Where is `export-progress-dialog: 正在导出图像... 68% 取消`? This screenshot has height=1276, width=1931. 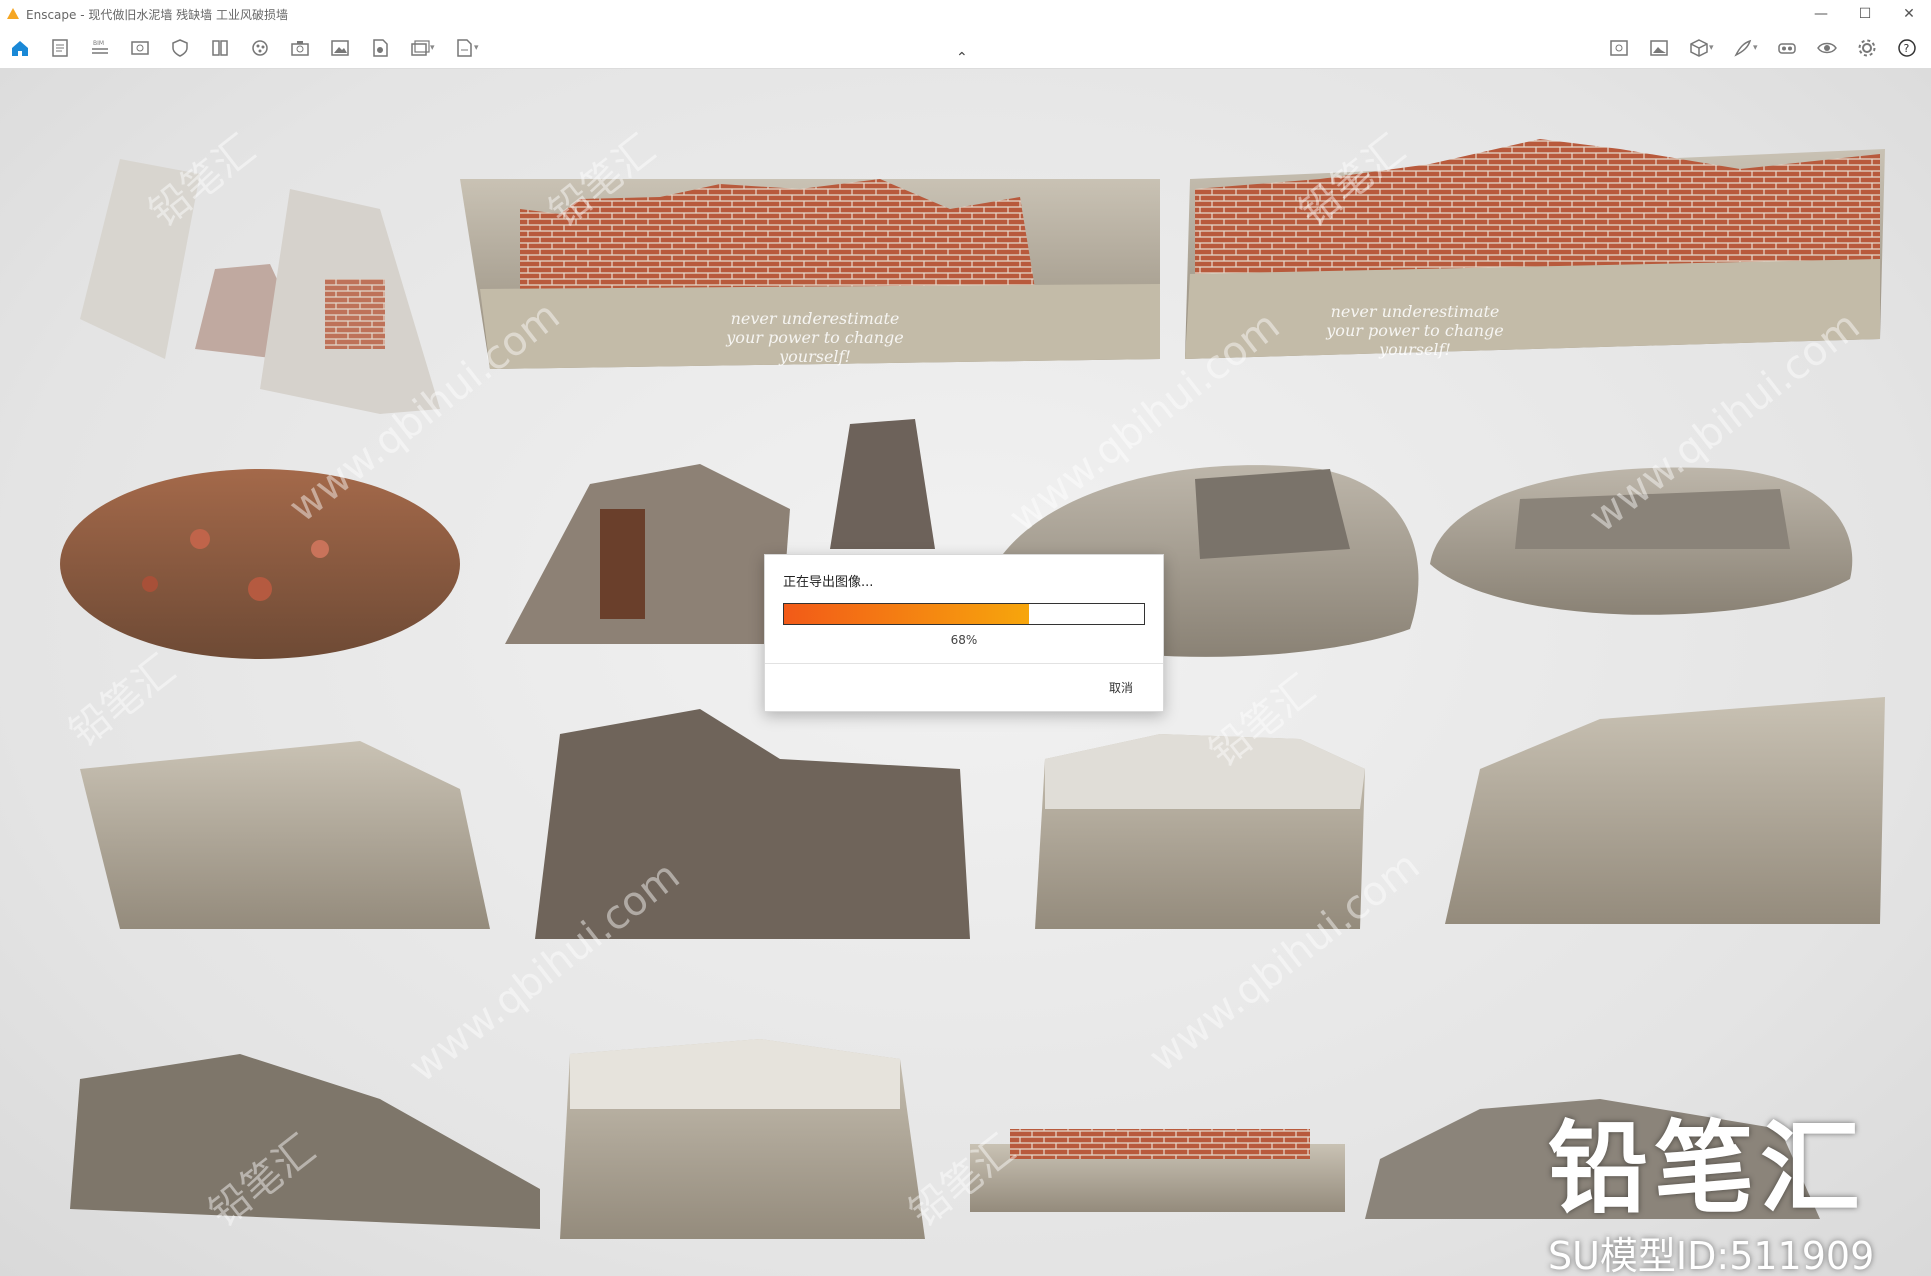 export-progress-dialog: 正在导出图像... 68% 取消 is located at coordinates (964, 633).